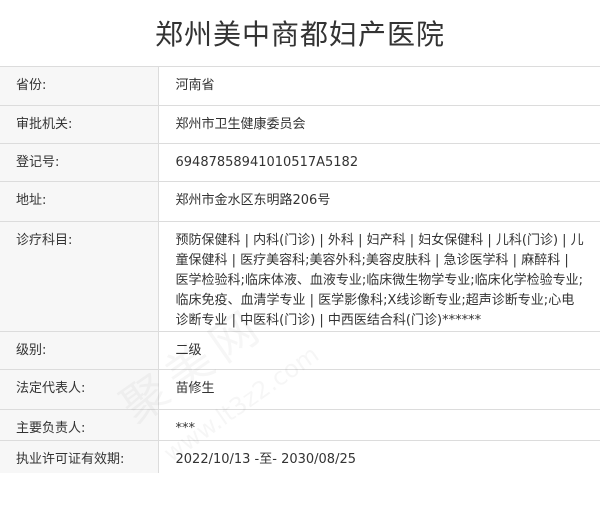 The width and height of the screenshot is (600, 505). Describe the element at coordinates (379, 86) in the screenshot. I see `row-value: 河南省` at that location.